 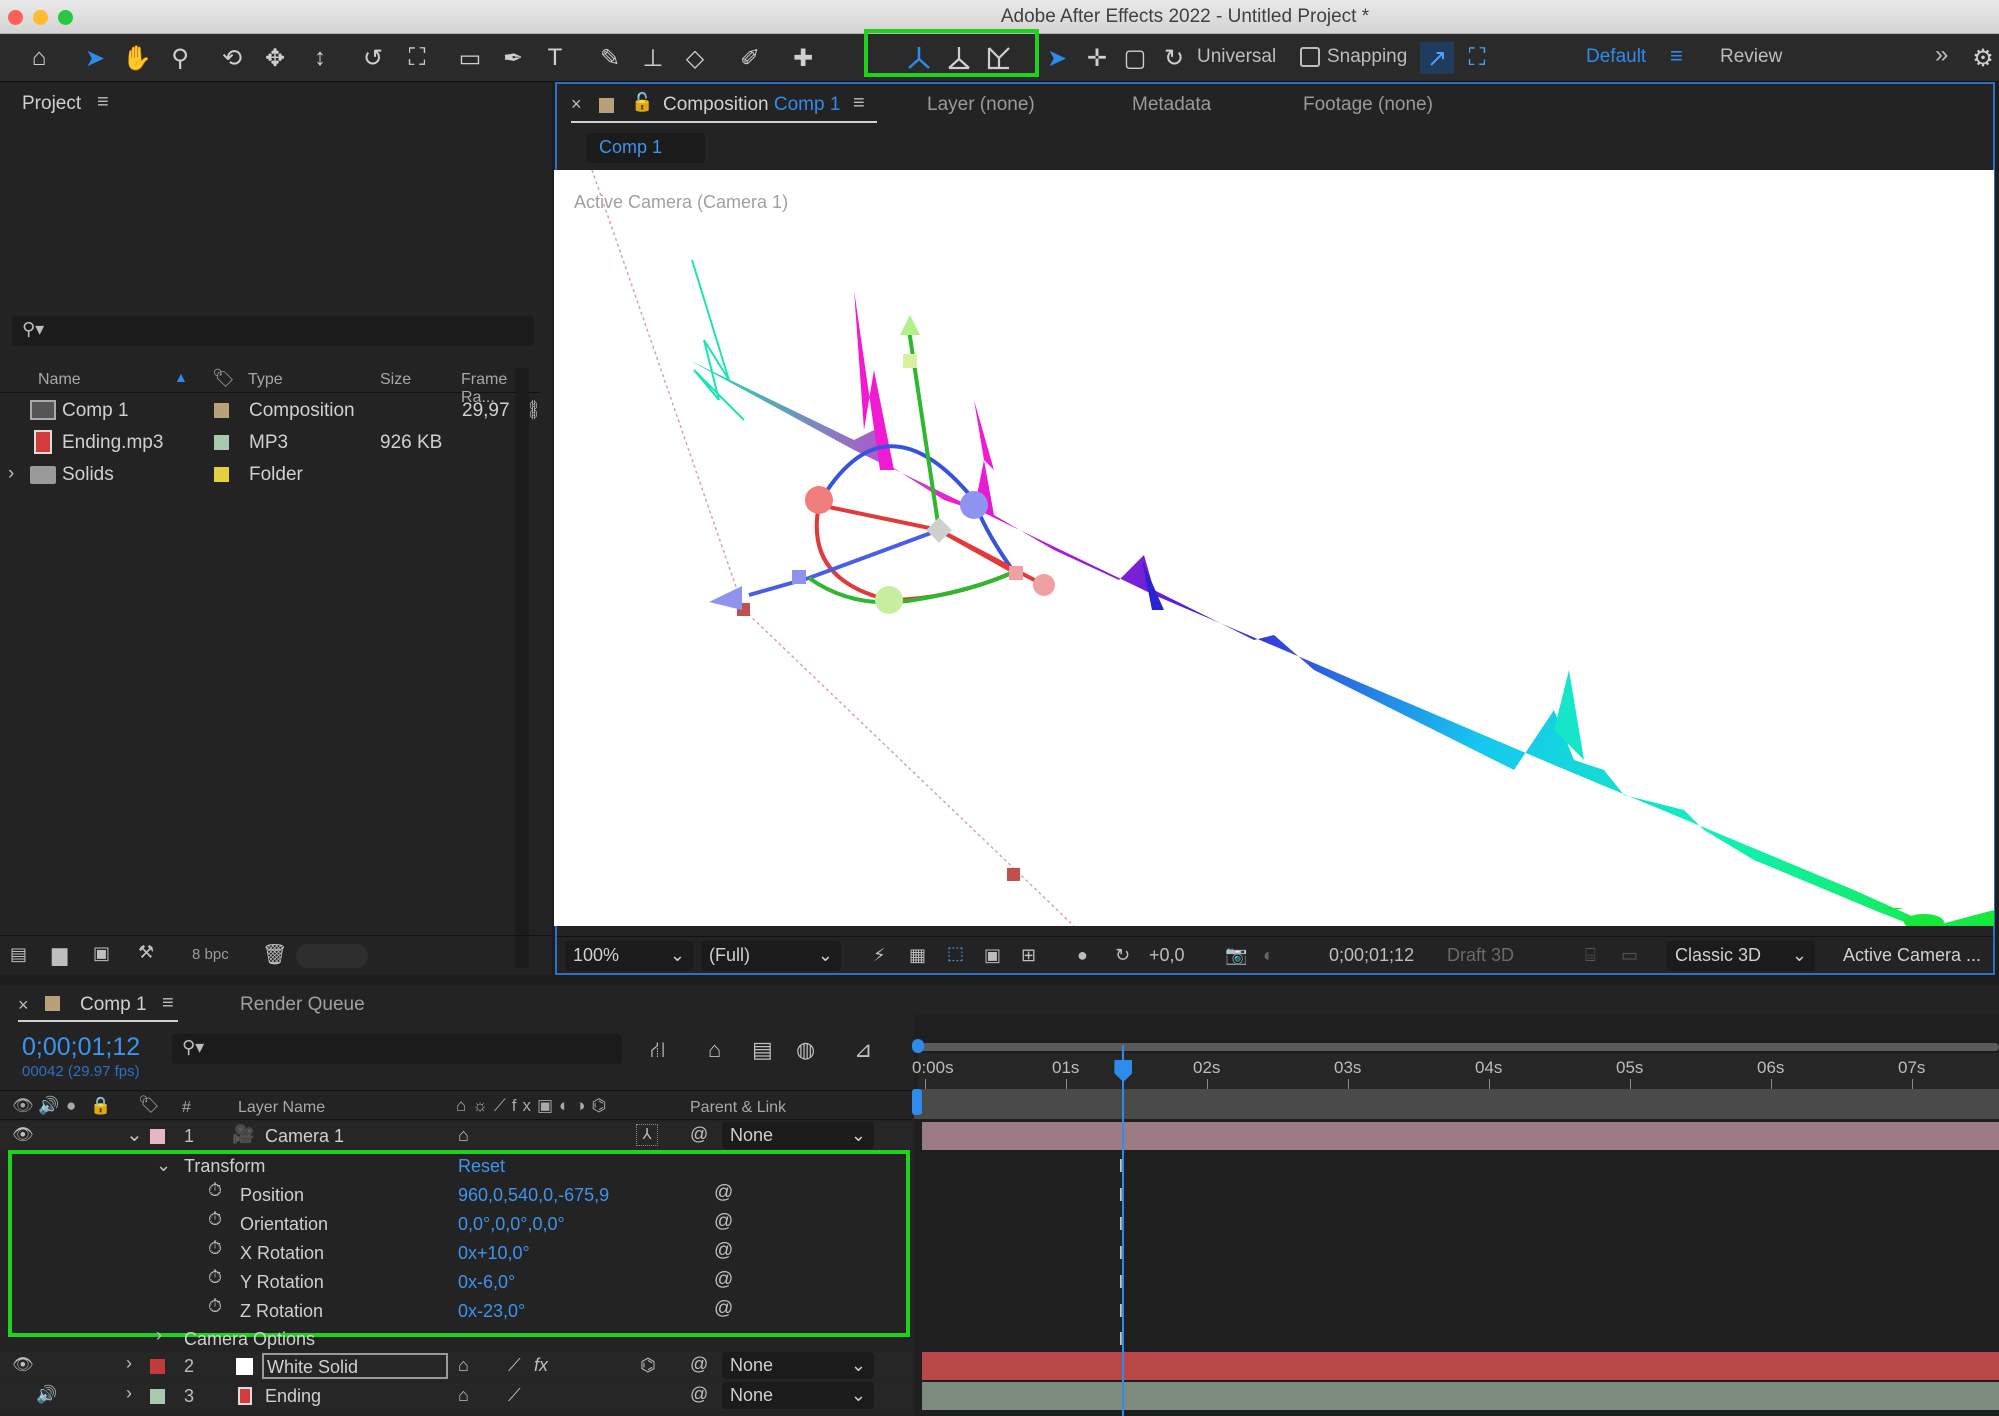 I want to click on lock-icon: 🔓, so click(x=642, y=102).